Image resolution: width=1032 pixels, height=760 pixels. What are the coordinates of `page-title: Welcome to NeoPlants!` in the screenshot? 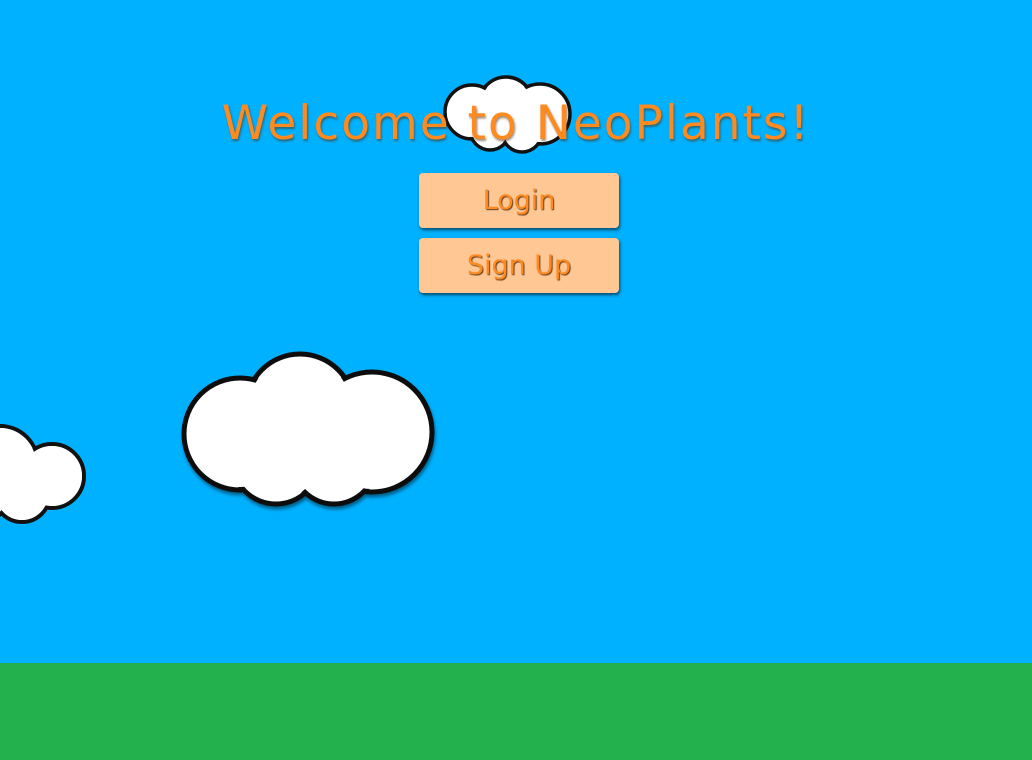 It's located at (516, 123).